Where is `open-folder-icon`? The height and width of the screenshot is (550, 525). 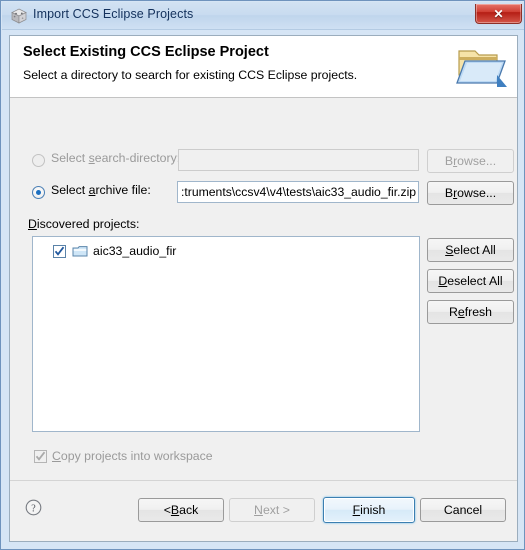 open-folder-icon is located at coordinates (481, 67).